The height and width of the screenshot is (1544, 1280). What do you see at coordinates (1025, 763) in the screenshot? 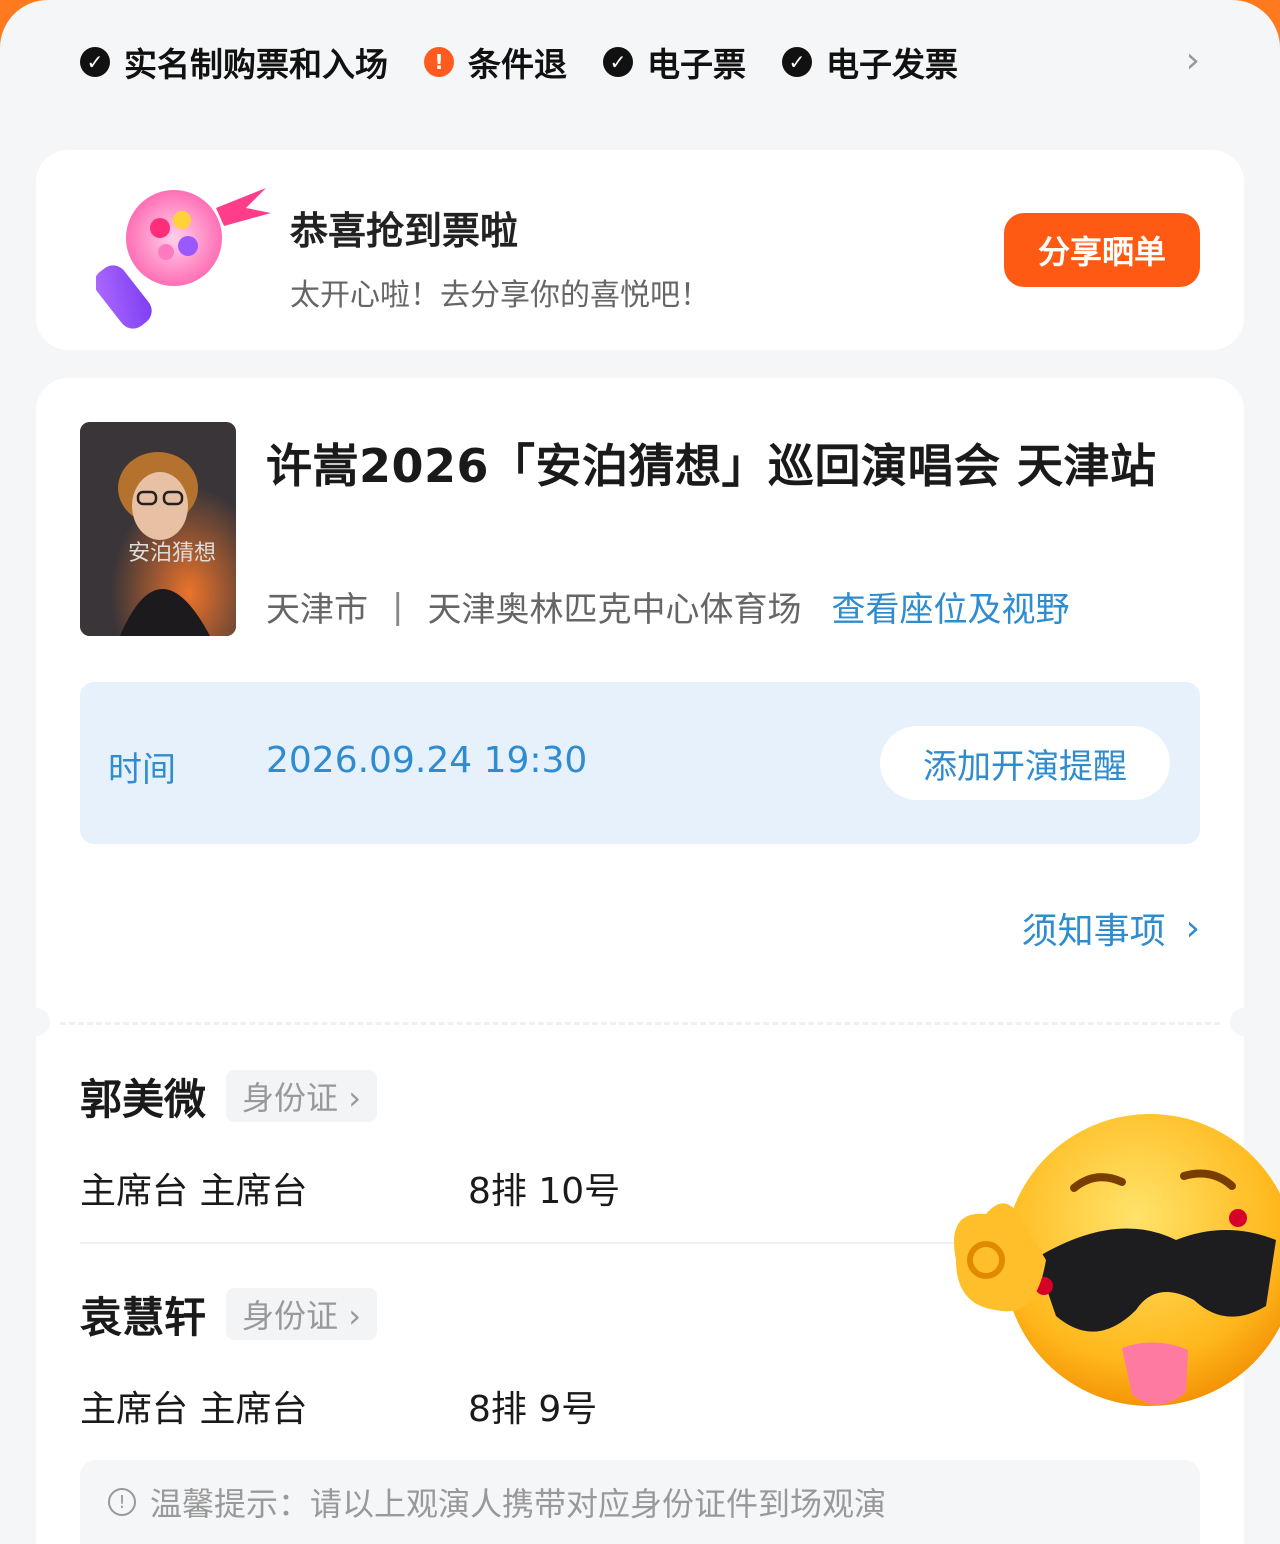
I see `add-reminder-button: 添加开演提醒` at bounding box center [1025, 763].